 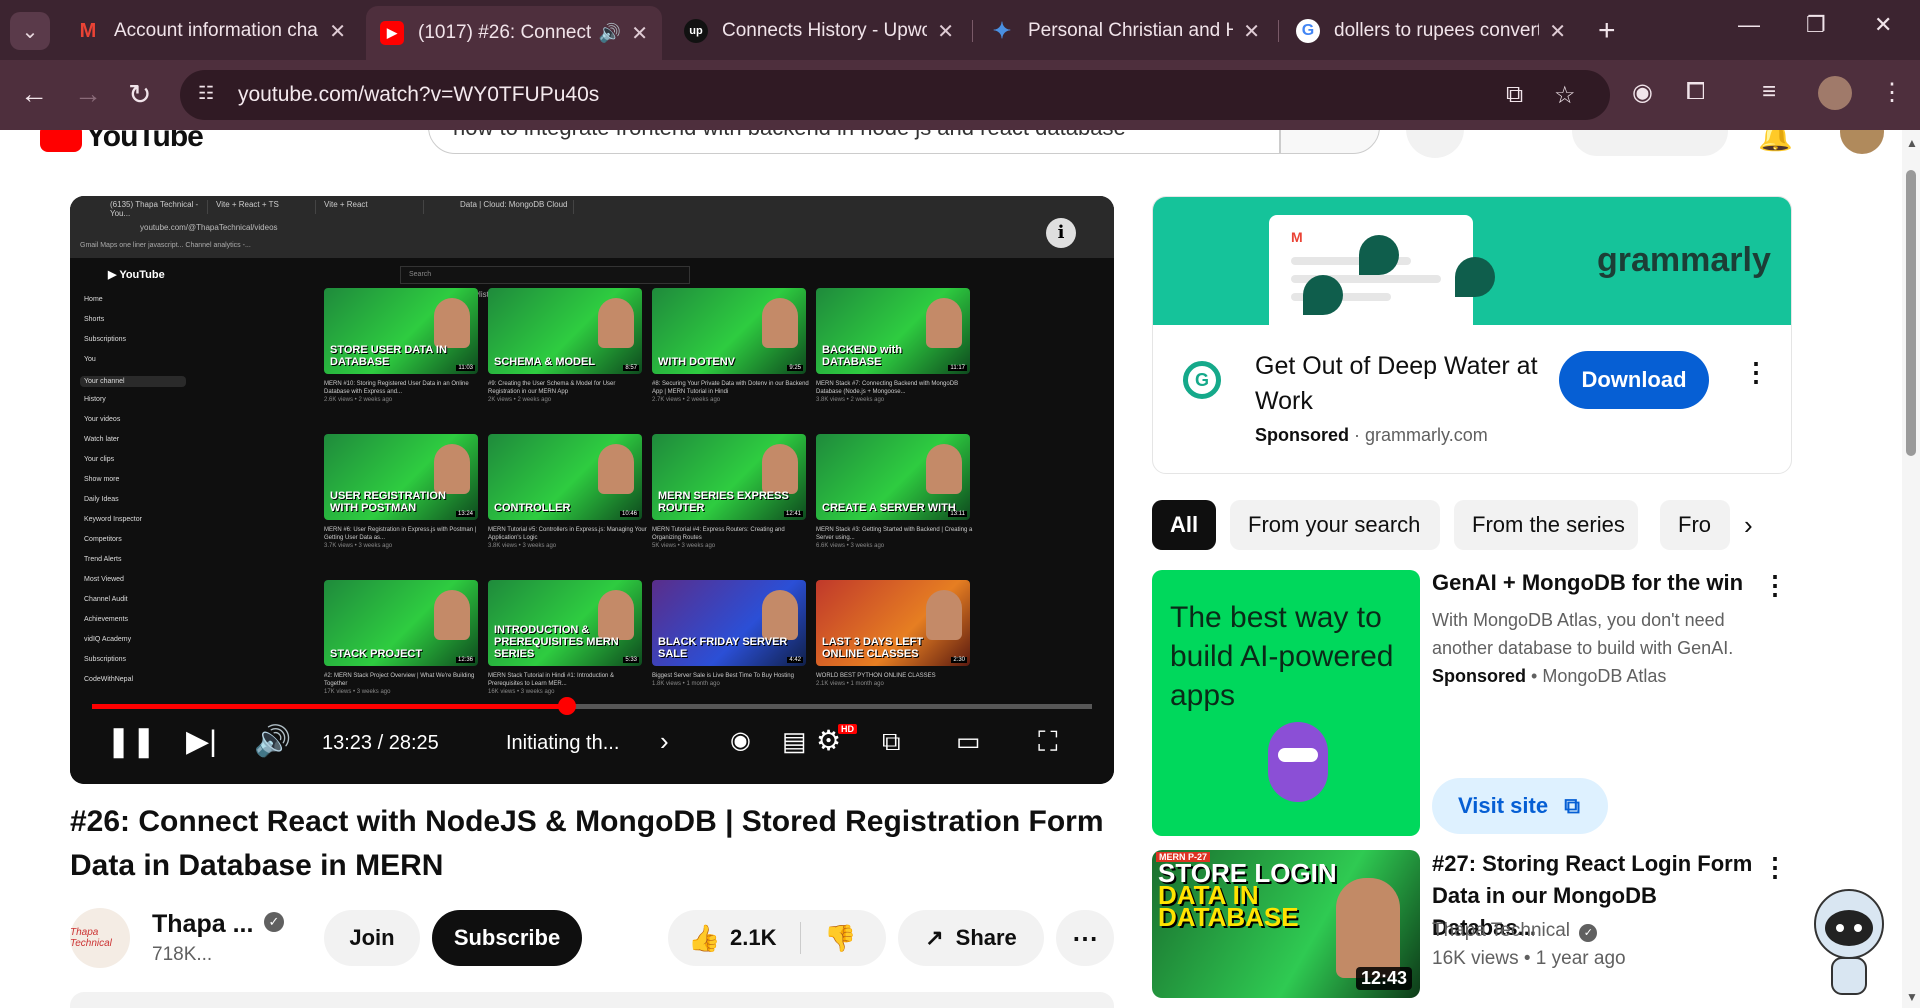 What do you see at coordinates (891, 742) in the screenshot?
I see `miniplayer-icon: ⧉` at bounding box center [891, 742].